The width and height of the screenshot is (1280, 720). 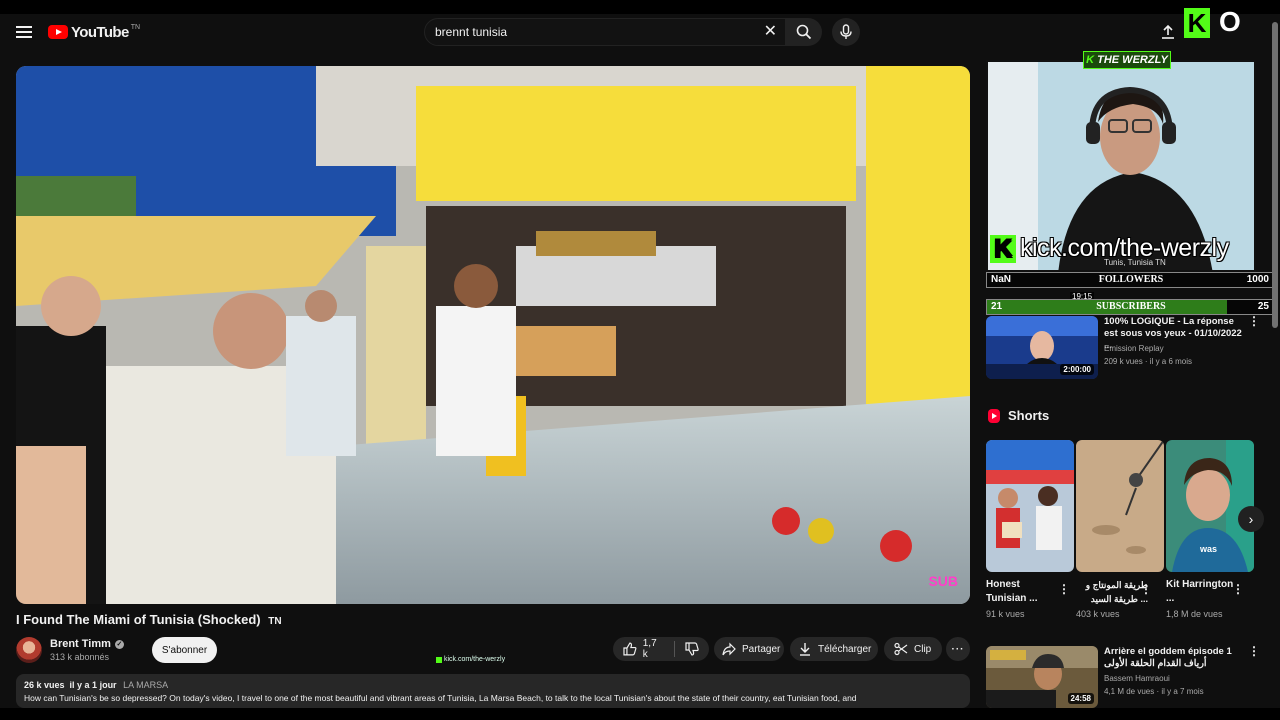 What do you see at coordinates (1132, 60) in the screenshot?
I see `banner-text: THE WERZLY` at bounding box center [1132, 60].